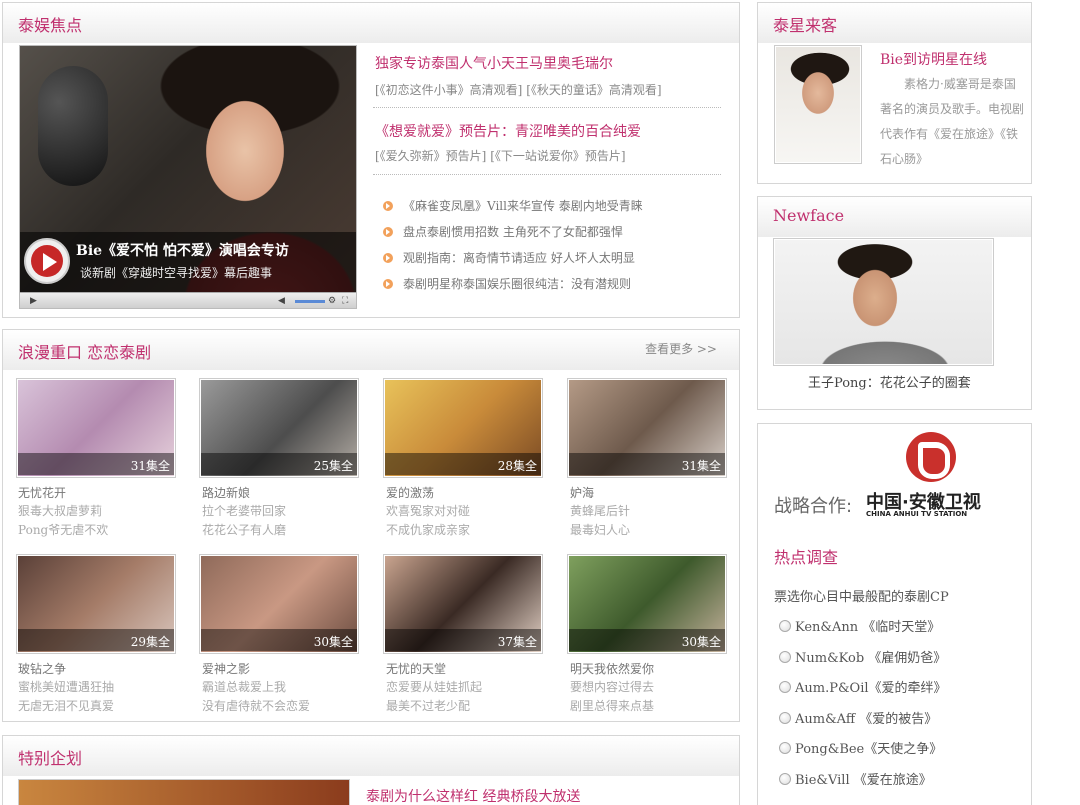 This screenshot has height=805, width=1080. I want to click on drama-desc: 狠毒大叔虐萝莉, so click(60, 511).